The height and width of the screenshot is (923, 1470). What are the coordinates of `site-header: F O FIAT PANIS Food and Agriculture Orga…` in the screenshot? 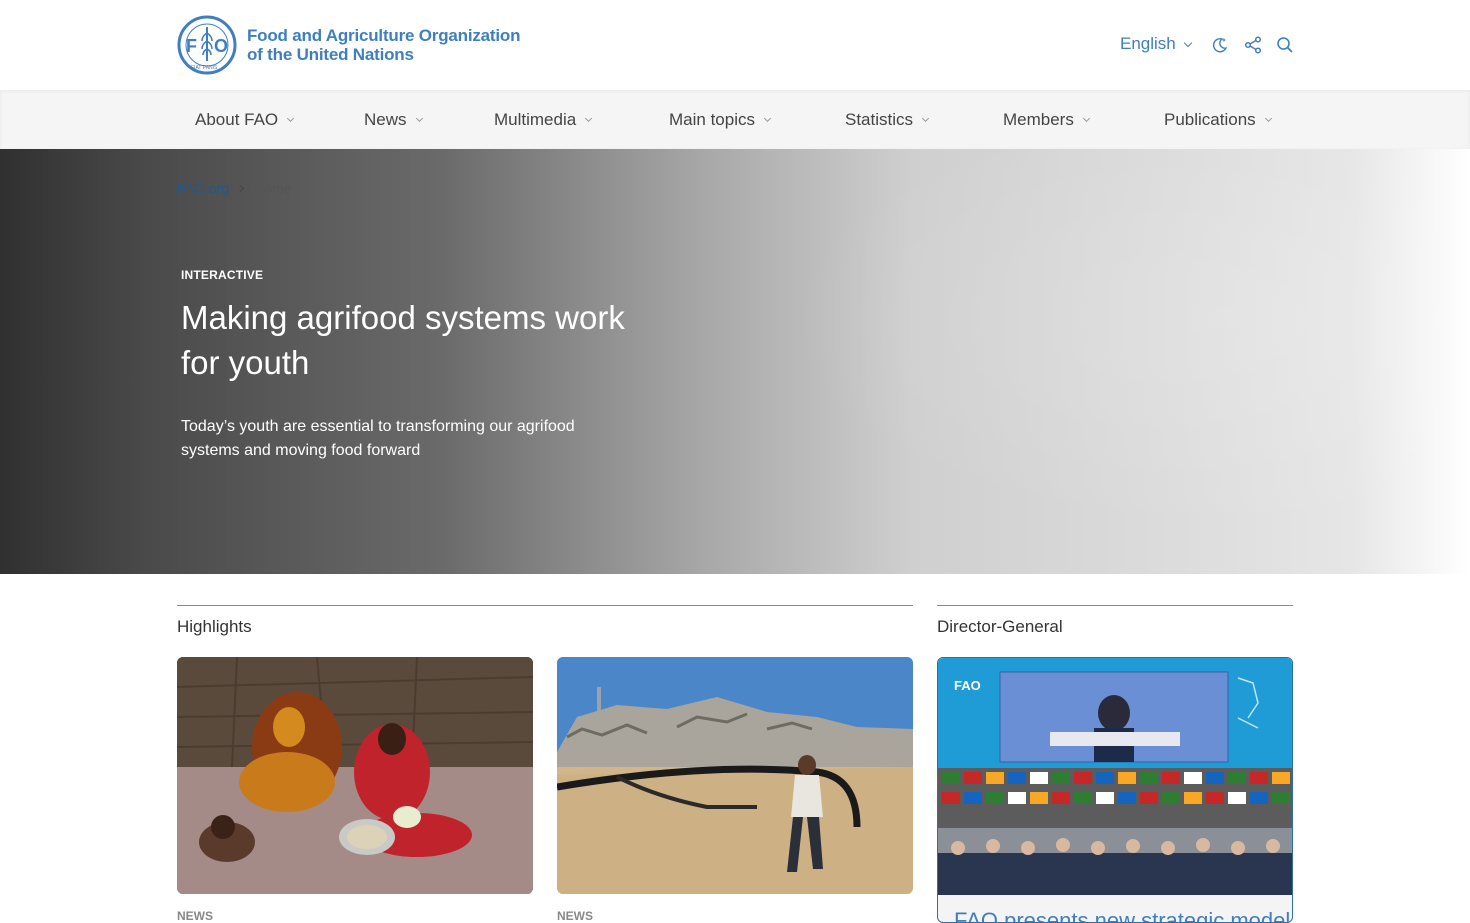 It's located at (735, 45).